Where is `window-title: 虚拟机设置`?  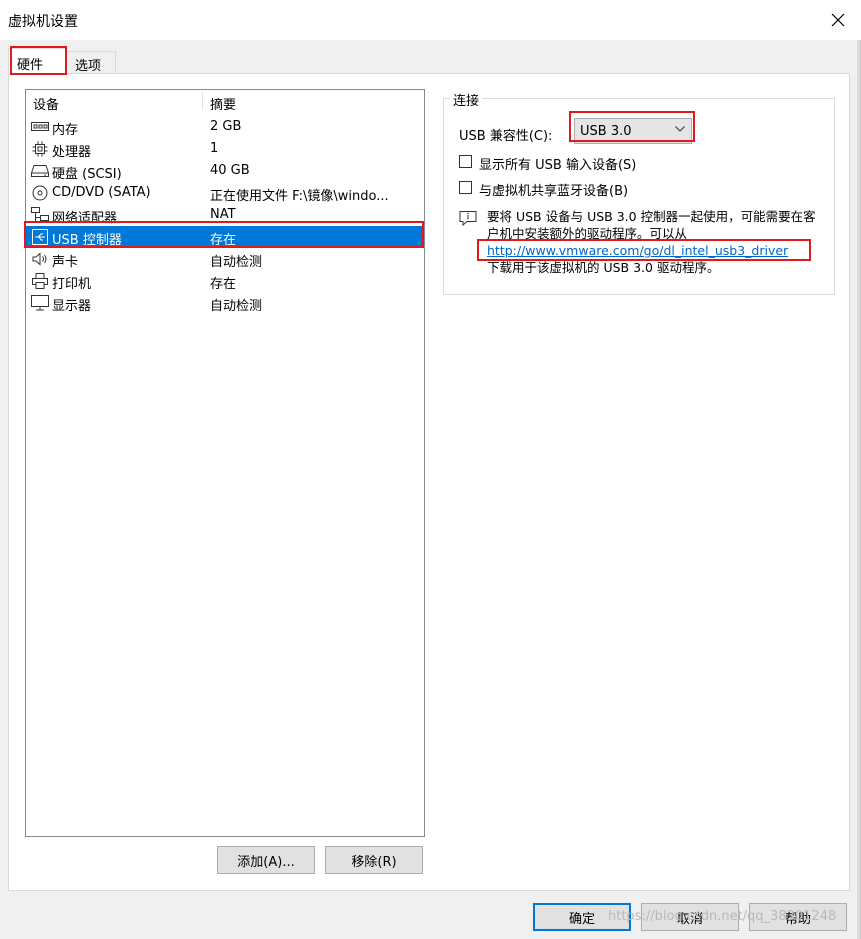 window-title: 虚拟机设置 is located at coordinates (43, 22).